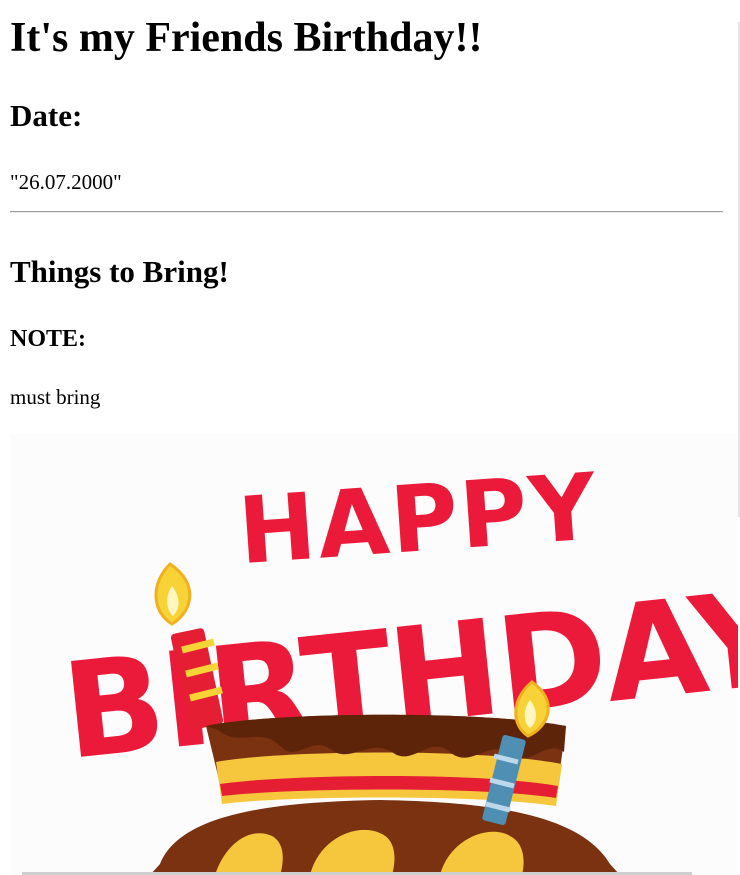  I want to click on cake-icon, so click(385, 794).